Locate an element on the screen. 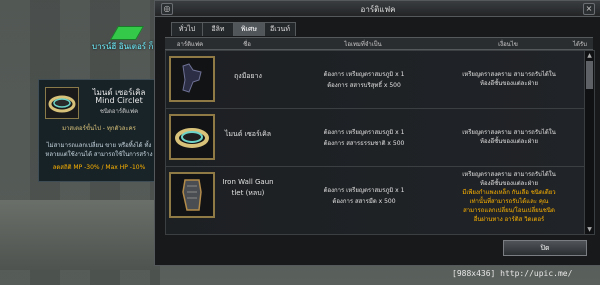 Image resolution: width=600 pixels, height=285 pixels. row-name: Iron Wall Gaun tlet (หลบ) is located at coordinates (248, 187).